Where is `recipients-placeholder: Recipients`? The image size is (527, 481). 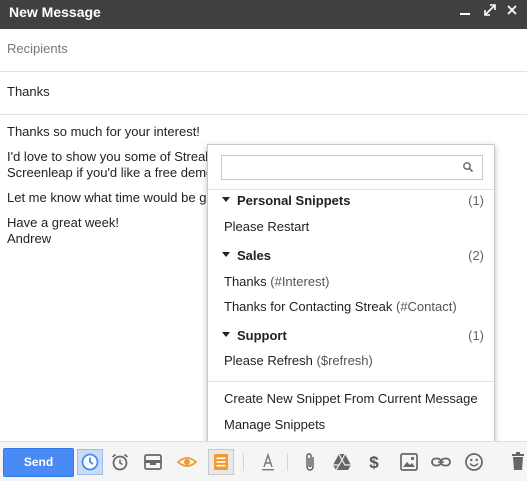
recipients-placeholder: Recipients is located at coordinates (37, 48).